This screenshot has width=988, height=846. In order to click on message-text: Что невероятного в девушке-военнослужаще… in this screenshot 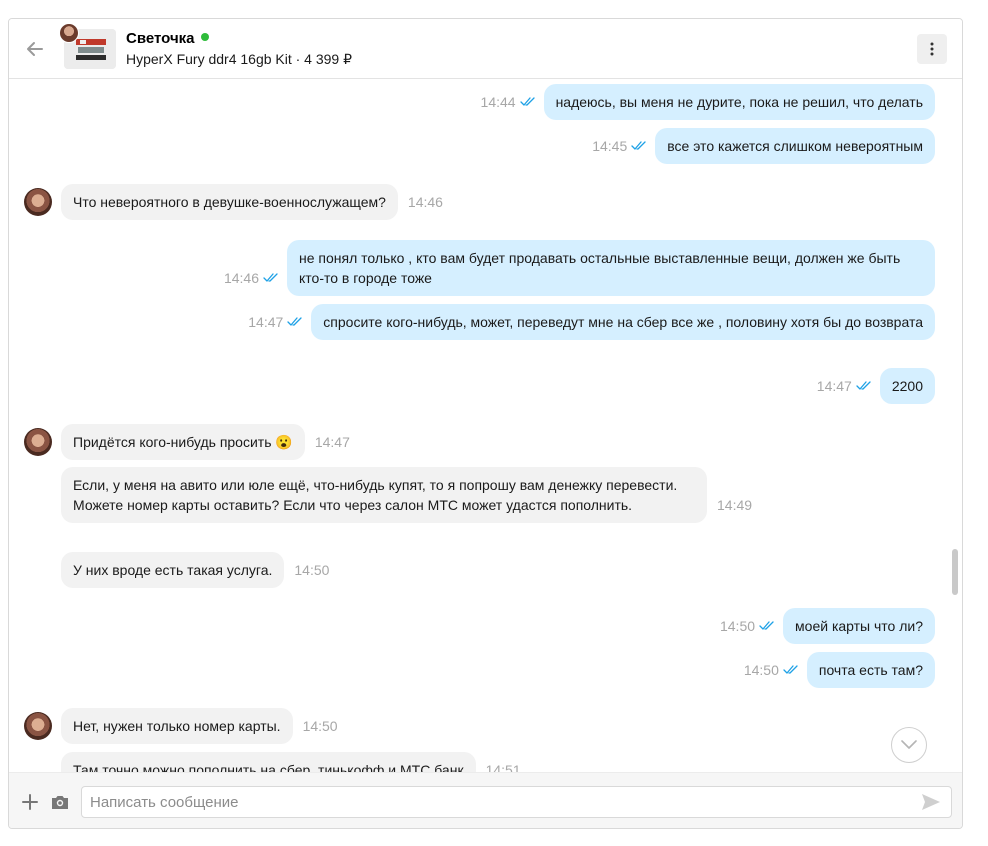, I will do `click(229, 202)`.